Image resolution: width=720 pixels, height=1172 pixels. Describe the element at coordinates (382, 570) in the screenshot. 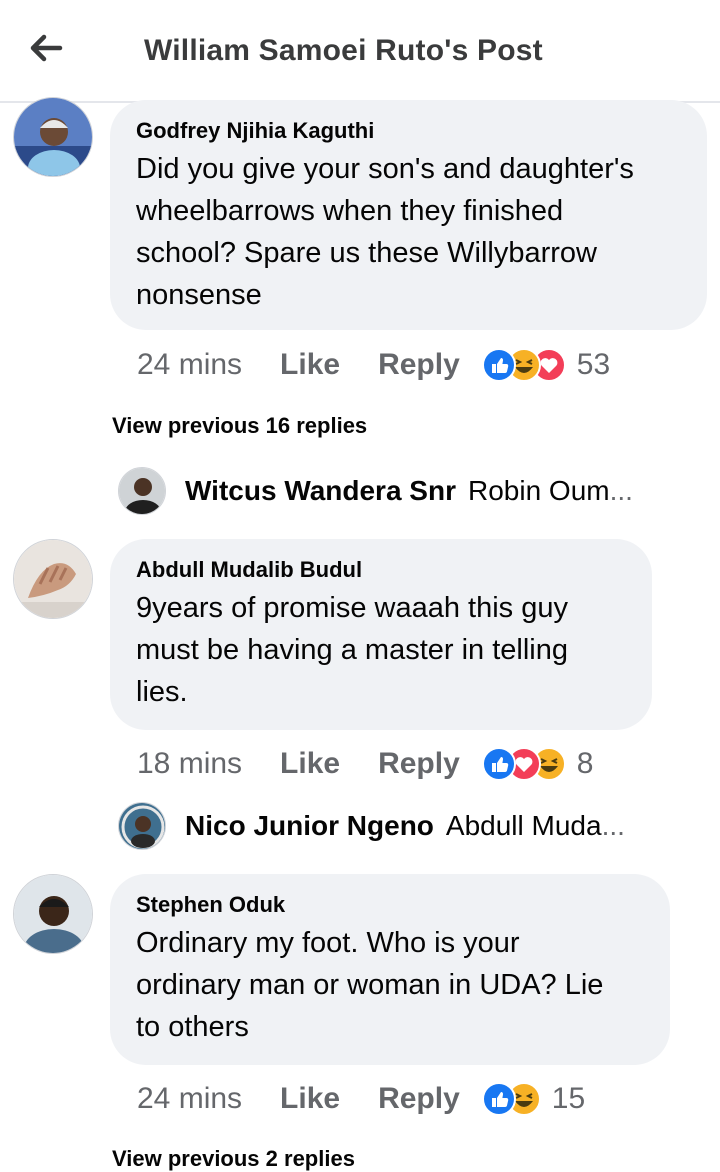

I see `comment-author: Abdull Mudalib Budul` at that location.